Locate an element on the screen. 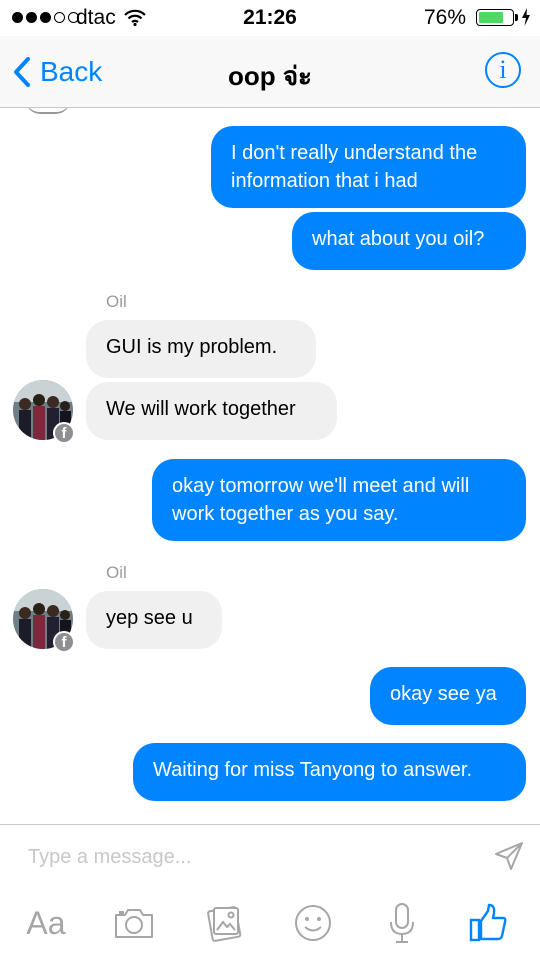 The image size is (540, 960). message-line: work together as you say. is located at coordinates (285, 514).